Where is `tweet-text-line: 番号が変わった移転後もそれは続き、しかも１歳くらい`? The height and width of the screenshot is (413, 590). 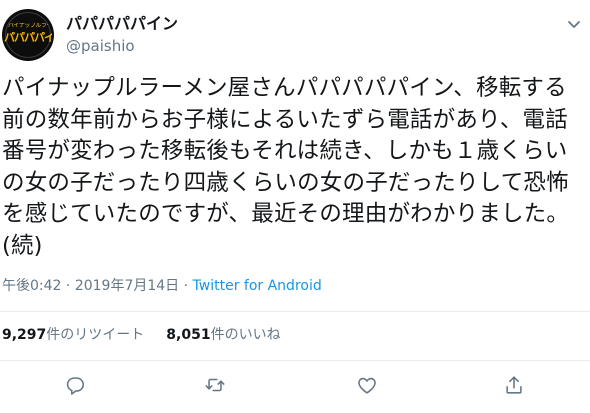 tweet-text-line: 番号が変わった移転後もそれは続き、しかも１歳くらい is located at coordinates (285, 151).